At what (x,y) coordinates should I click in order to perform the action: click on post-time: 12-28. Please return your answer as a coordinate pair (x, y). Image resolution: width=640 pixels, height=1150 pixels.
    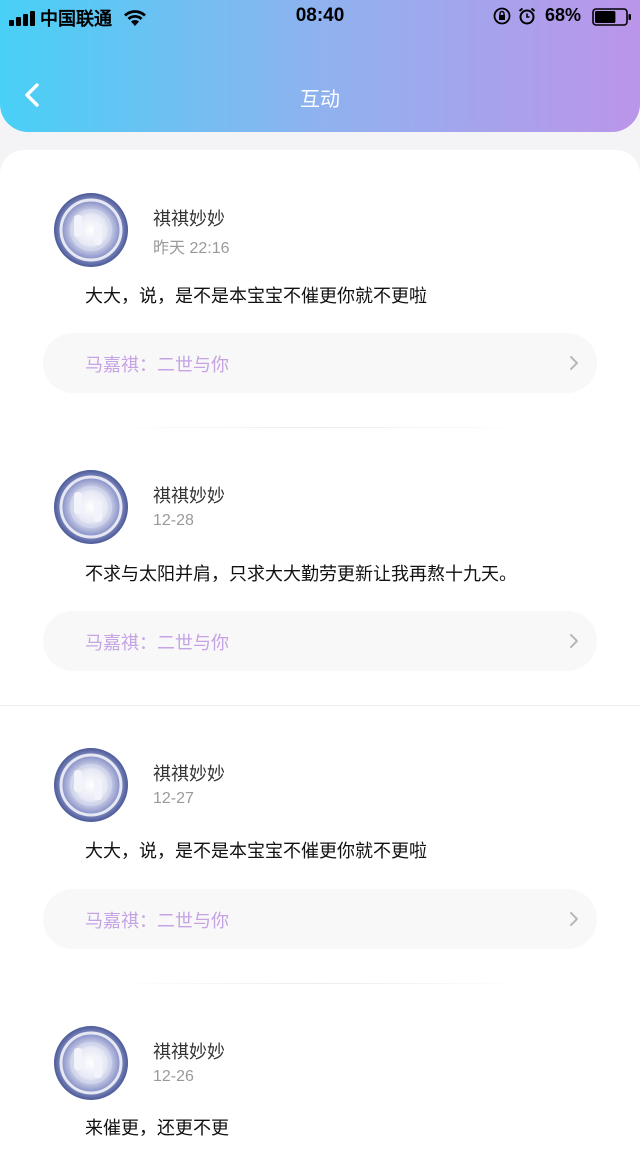
    Looking at the image, I should click on (173, 520).